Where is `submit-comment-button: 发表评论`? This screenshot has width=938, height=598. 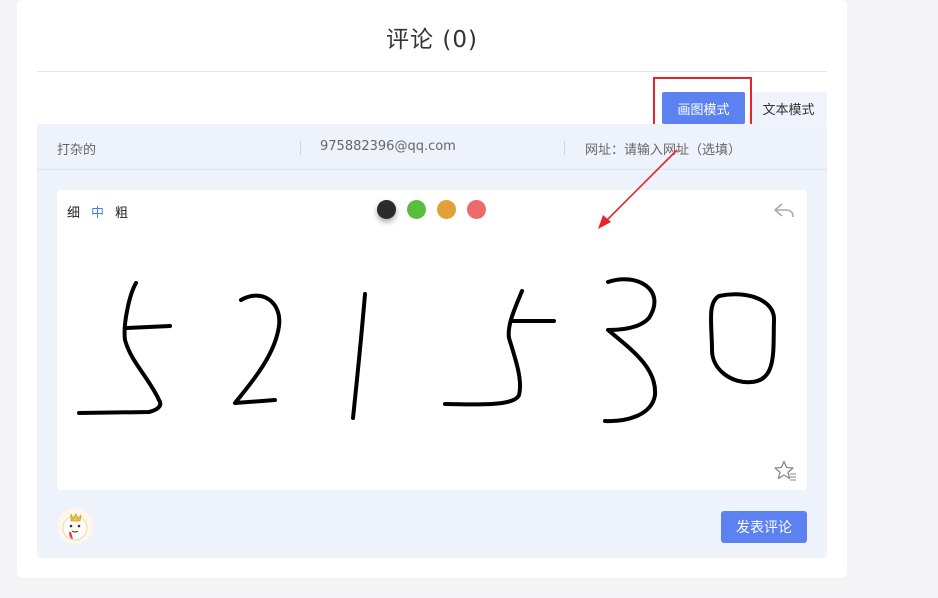
submit-comment-button: 发表评论 is located at coordinates (764, 527).